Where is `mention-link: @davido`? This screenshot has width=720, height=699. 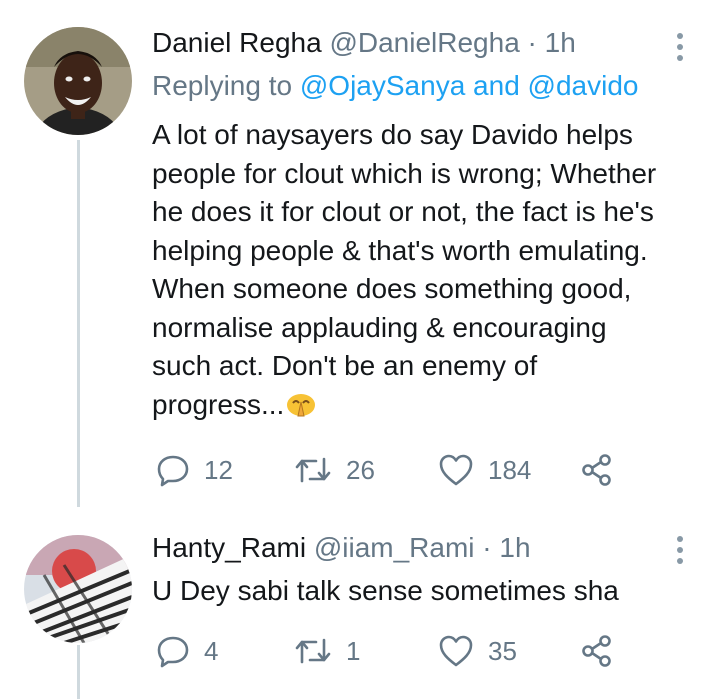
mention-link: @davido is located at coordinates (583, 85).